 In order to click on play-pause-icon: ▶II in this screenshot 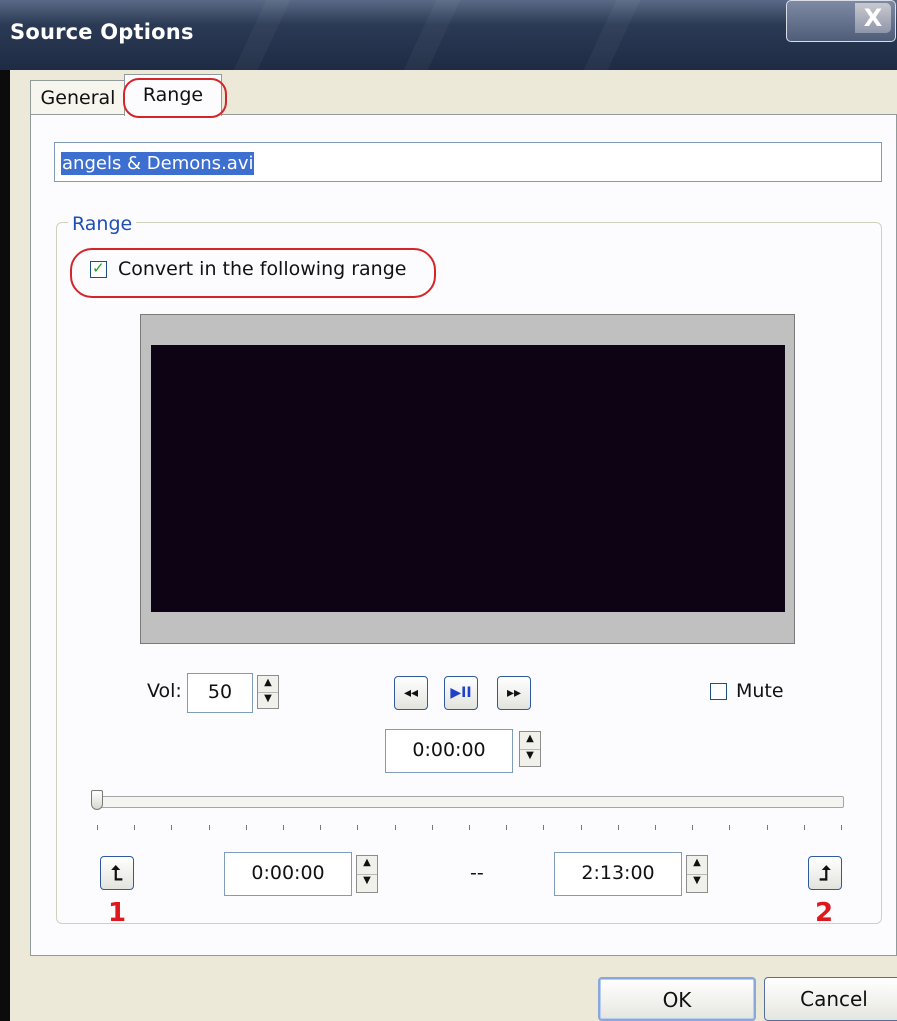, I will do `click(461, 693)`.